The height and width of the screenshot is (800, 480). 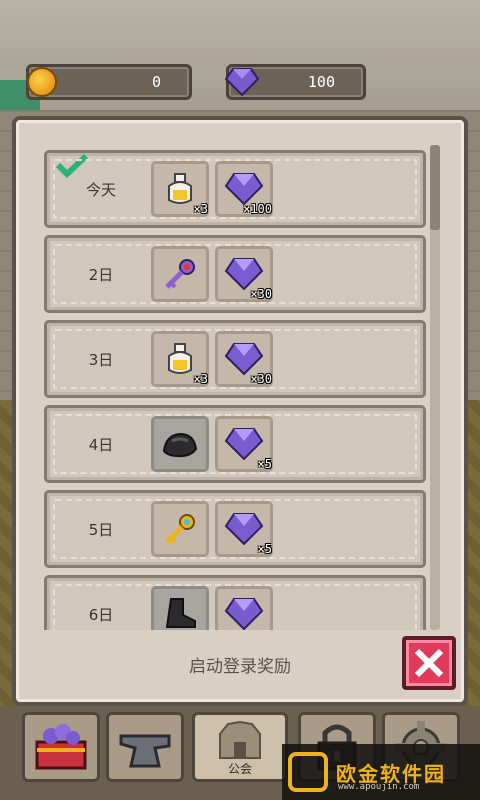 What do you see at coordinates (308, 772) in the screenshot?
I see `watermark-logo-icon` at bounding box center [308, 772].